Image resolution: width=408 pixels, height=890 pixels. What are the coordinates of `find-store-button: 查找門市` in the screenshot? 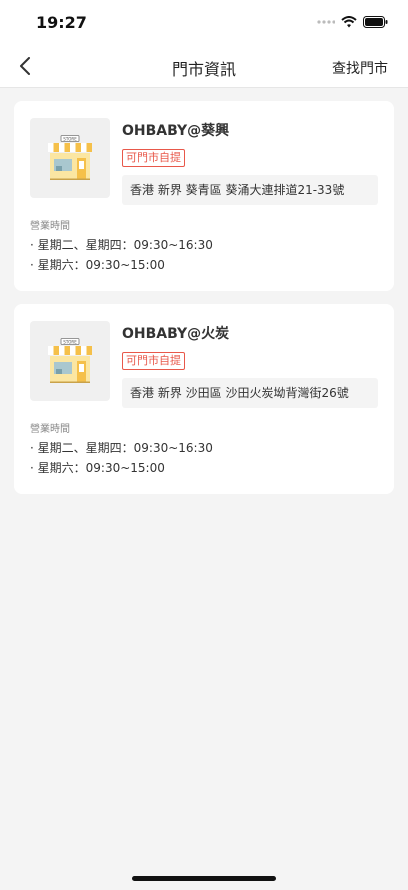 It's located at (360, 68).